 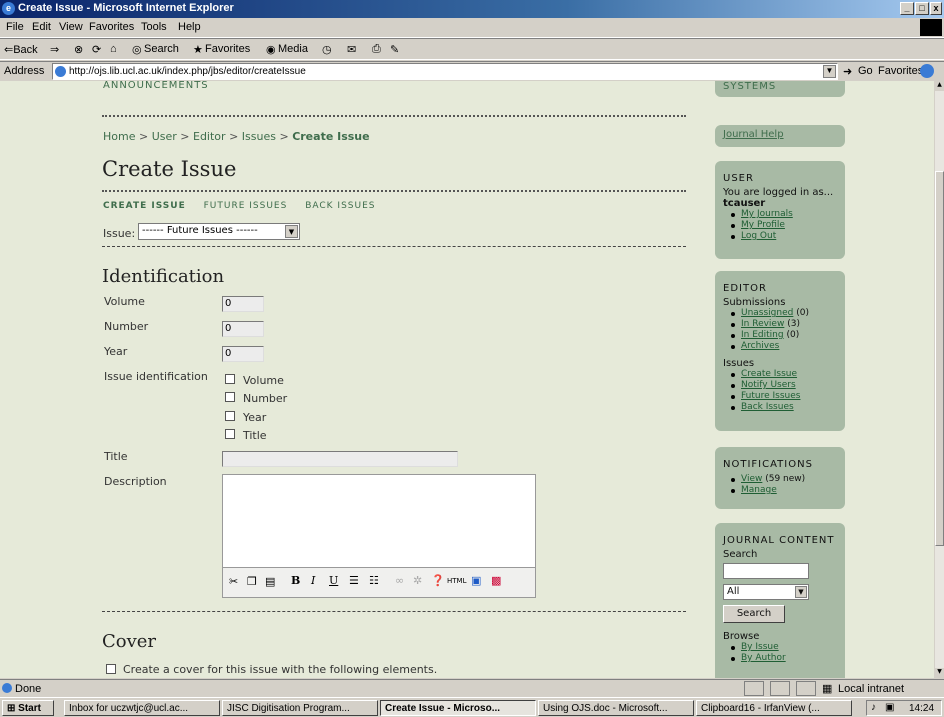 I want to click on breadcrumb-issues: Issues, so click(x=259, y=136).